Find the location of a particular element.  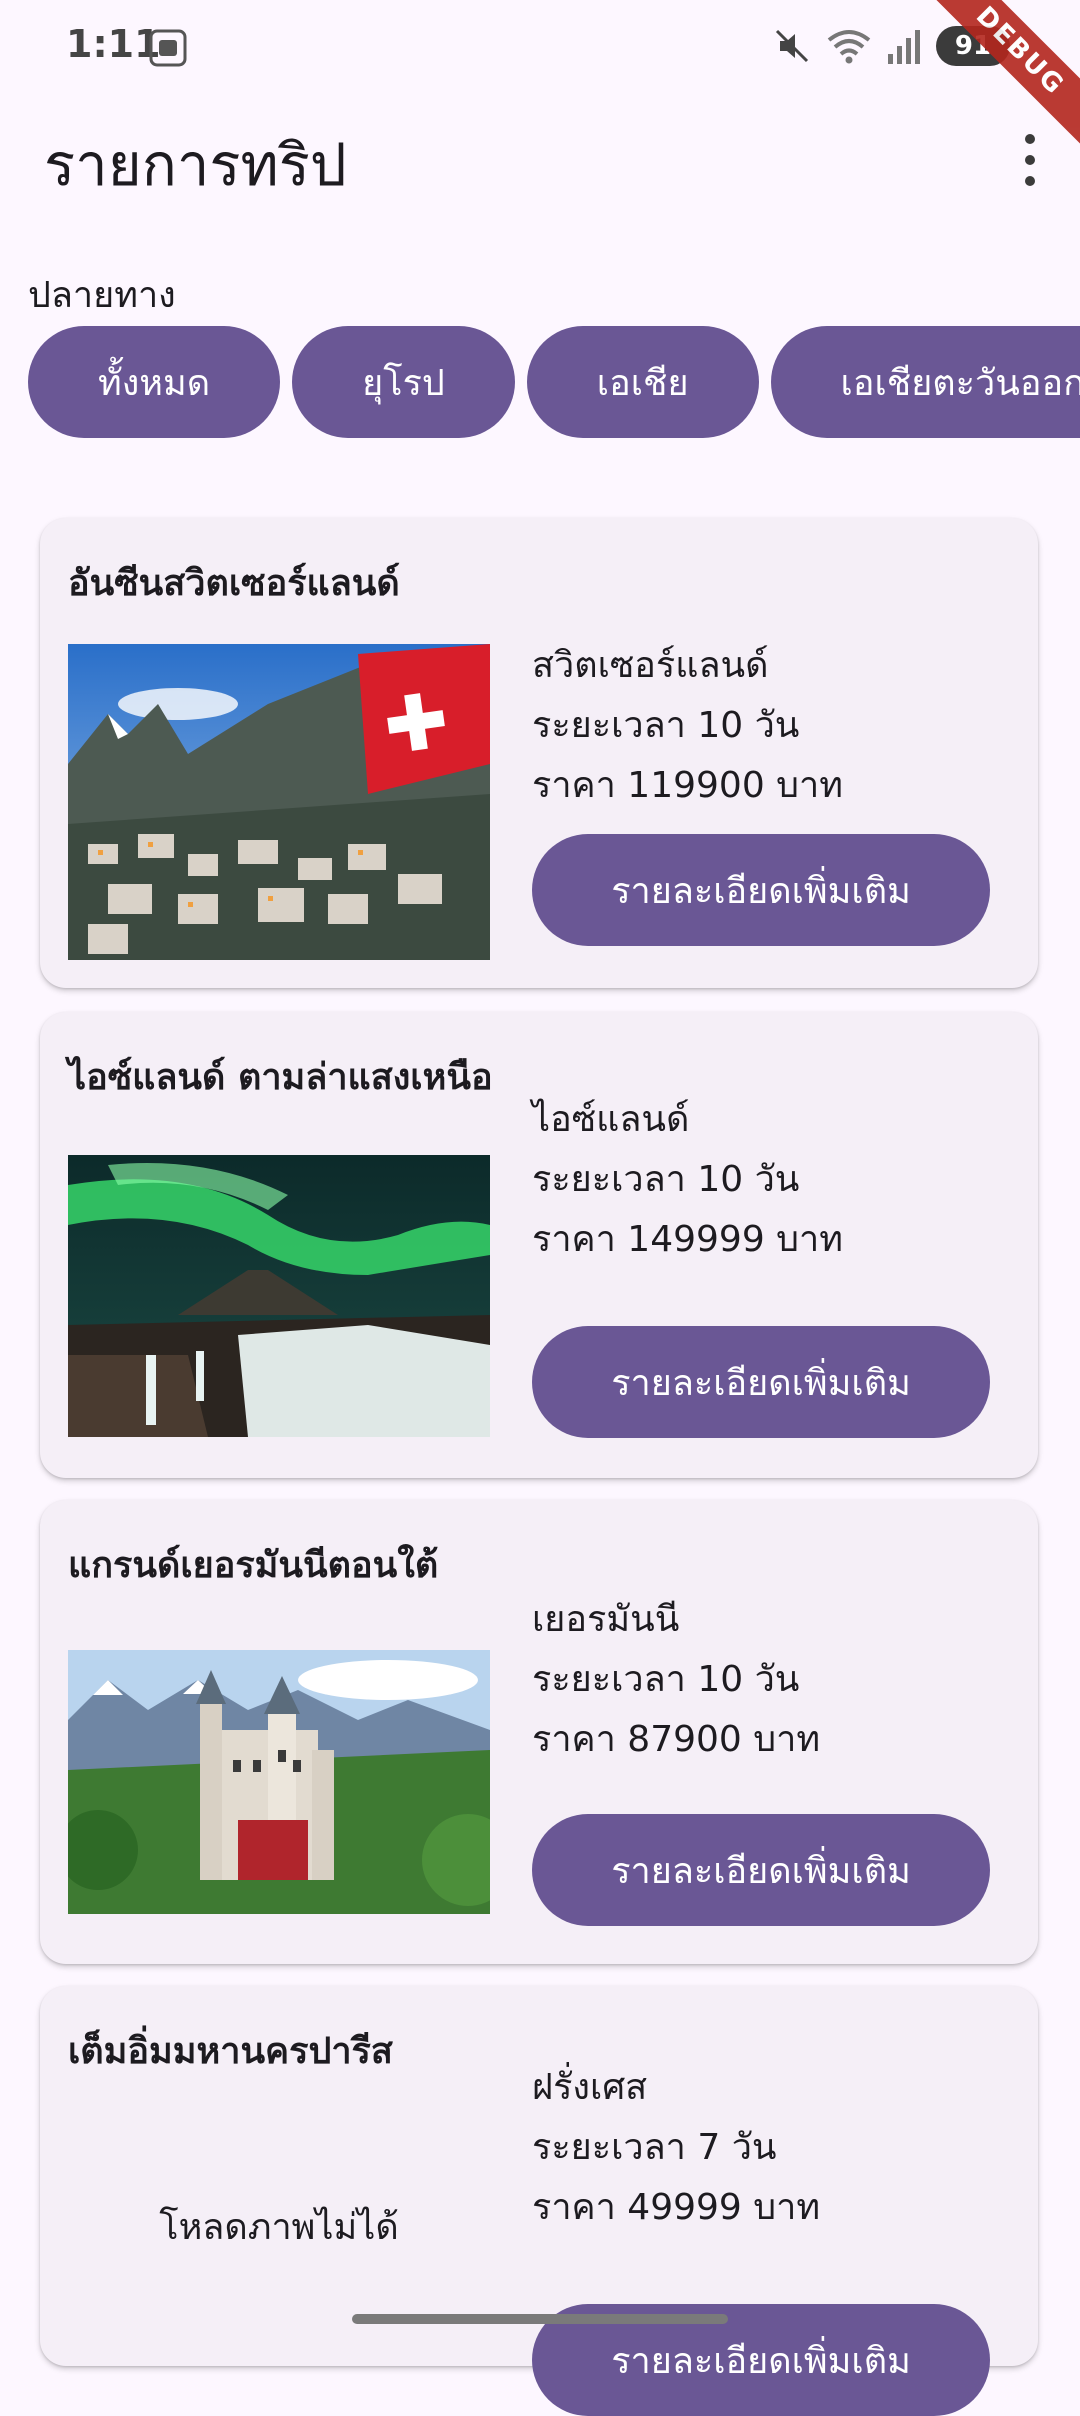

filter-label: ปลายทาง is located at coordinates (102, 295).